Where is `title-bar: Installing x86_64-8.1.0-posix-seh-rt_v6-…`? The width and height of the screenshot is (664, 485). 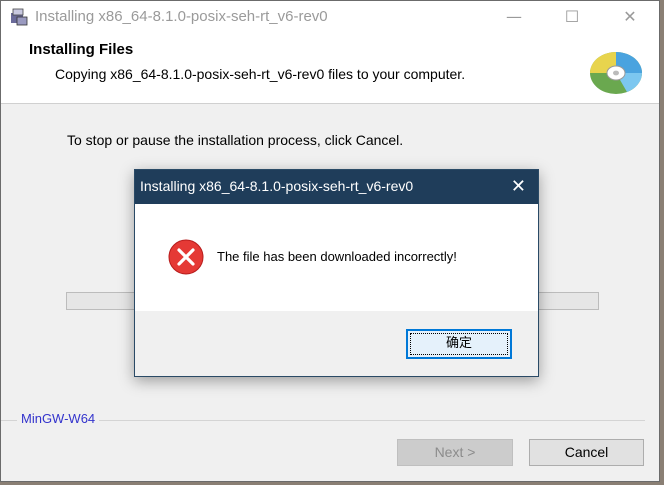 title-bar: Installing x86_64-8.1.0-posix-seh-rt_v6-… is located at coordinates (330, 17).